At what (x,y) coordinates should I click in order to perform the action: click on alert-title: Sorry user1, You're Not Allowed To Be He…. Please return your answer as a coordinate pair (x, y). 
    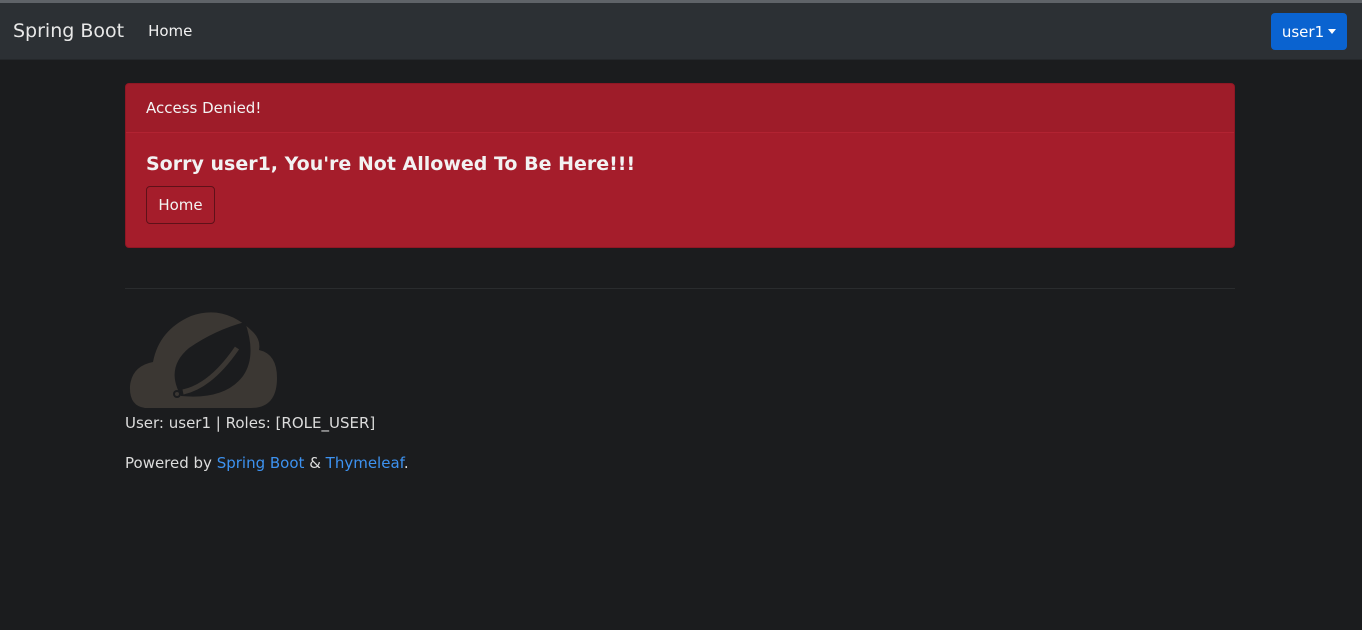
    Looking at the image, I should click on (391, 164).